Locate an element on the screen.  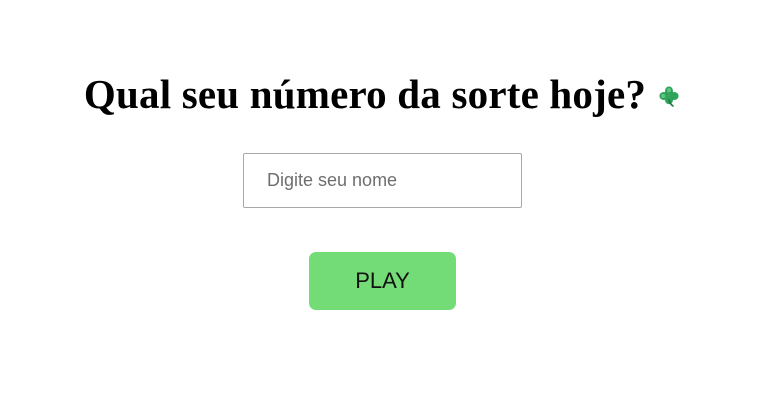
name-input is located at coordinates (382, 180).